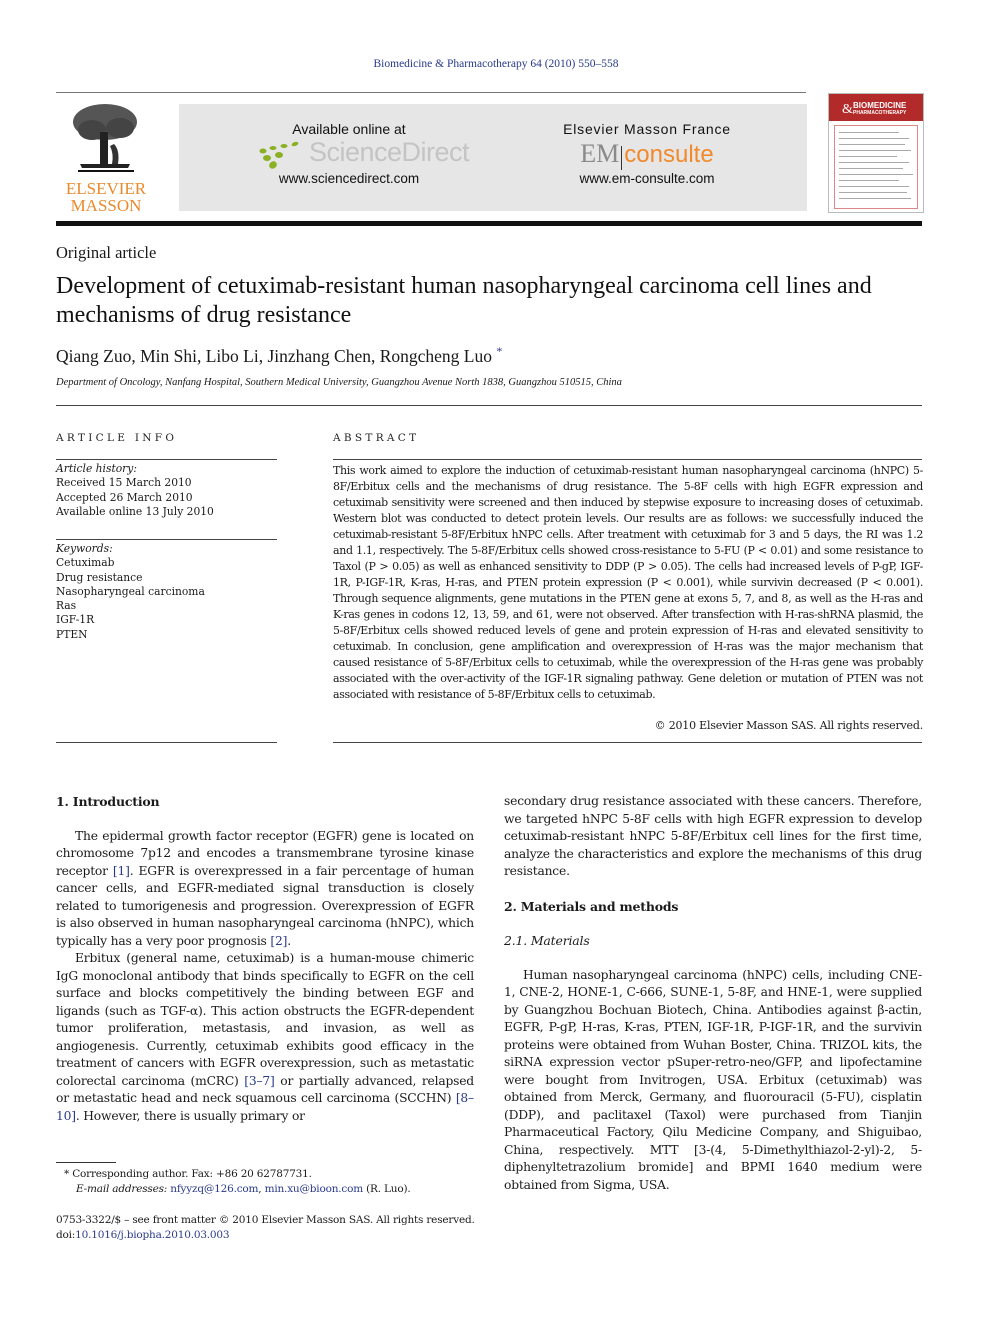 The image size is (992, 1323). Describe the element at coordinates (66, 606) in the screenshot. I see `keyword: Ras` at that location.